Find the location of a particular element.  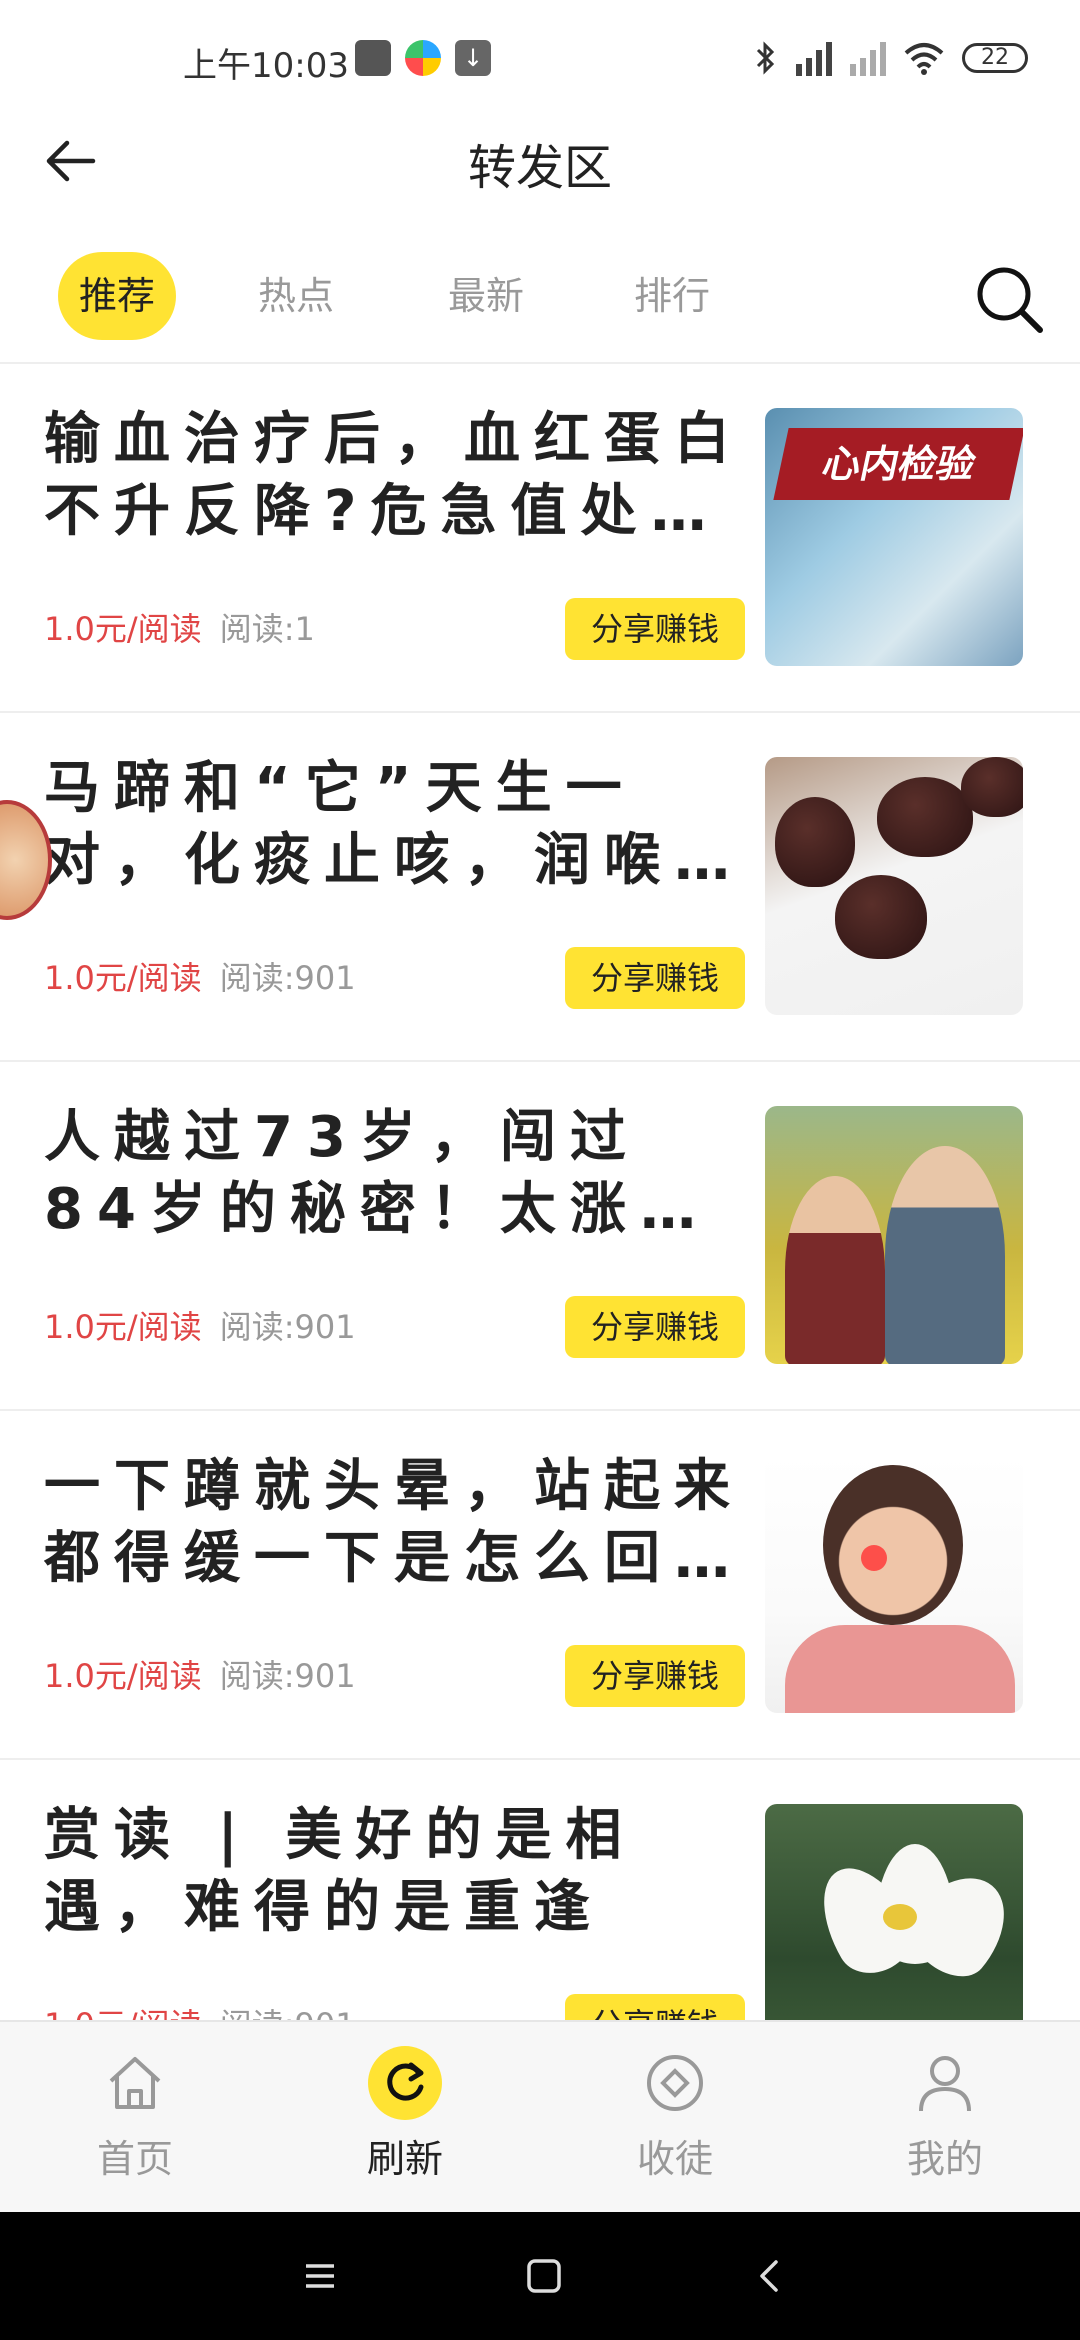

nav-home: 首页 is located at coordinates (135, 2114).